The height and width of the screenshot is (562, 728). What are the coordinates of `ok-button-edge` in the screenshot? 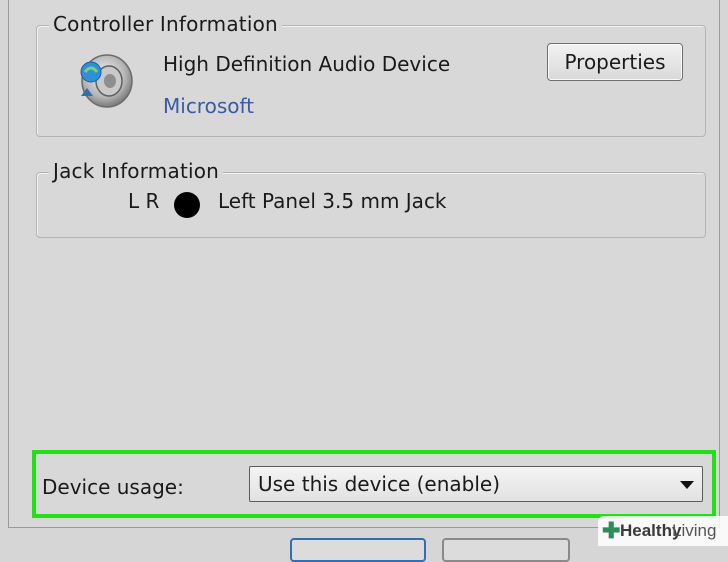 It's located at (358, 550).